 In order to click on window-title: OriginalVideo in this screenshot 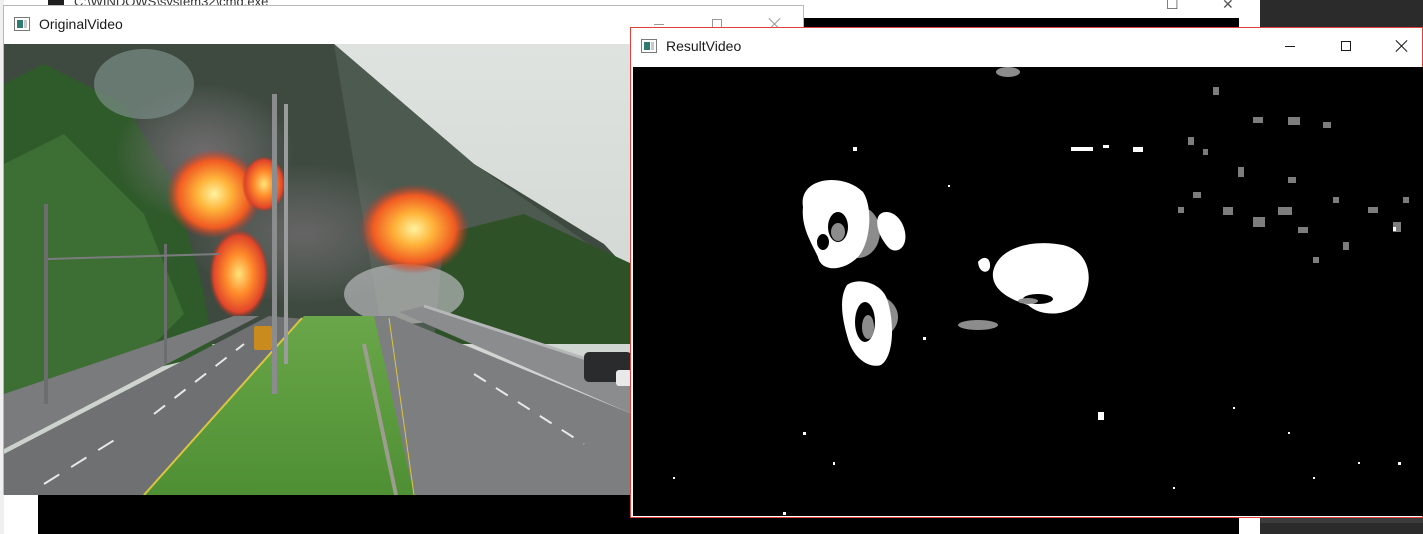, I will do `click(81, 24)`.